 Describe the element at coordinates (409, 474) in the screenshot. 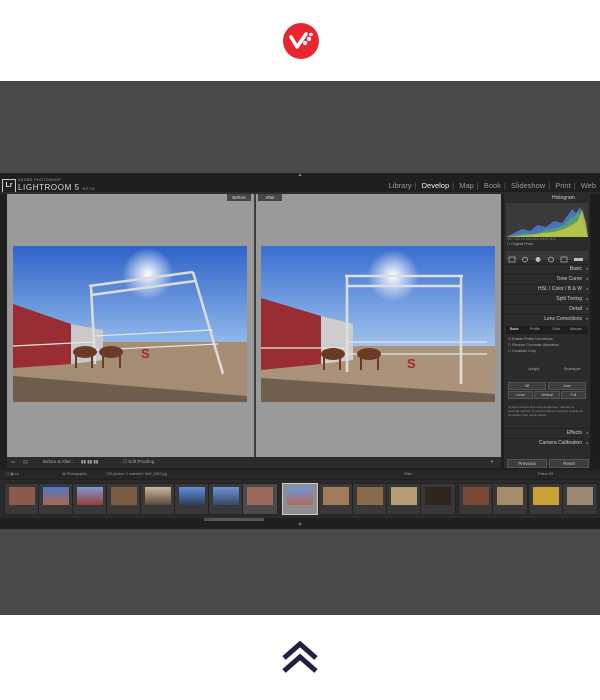

I see `filter-label: Filter :` at that location.